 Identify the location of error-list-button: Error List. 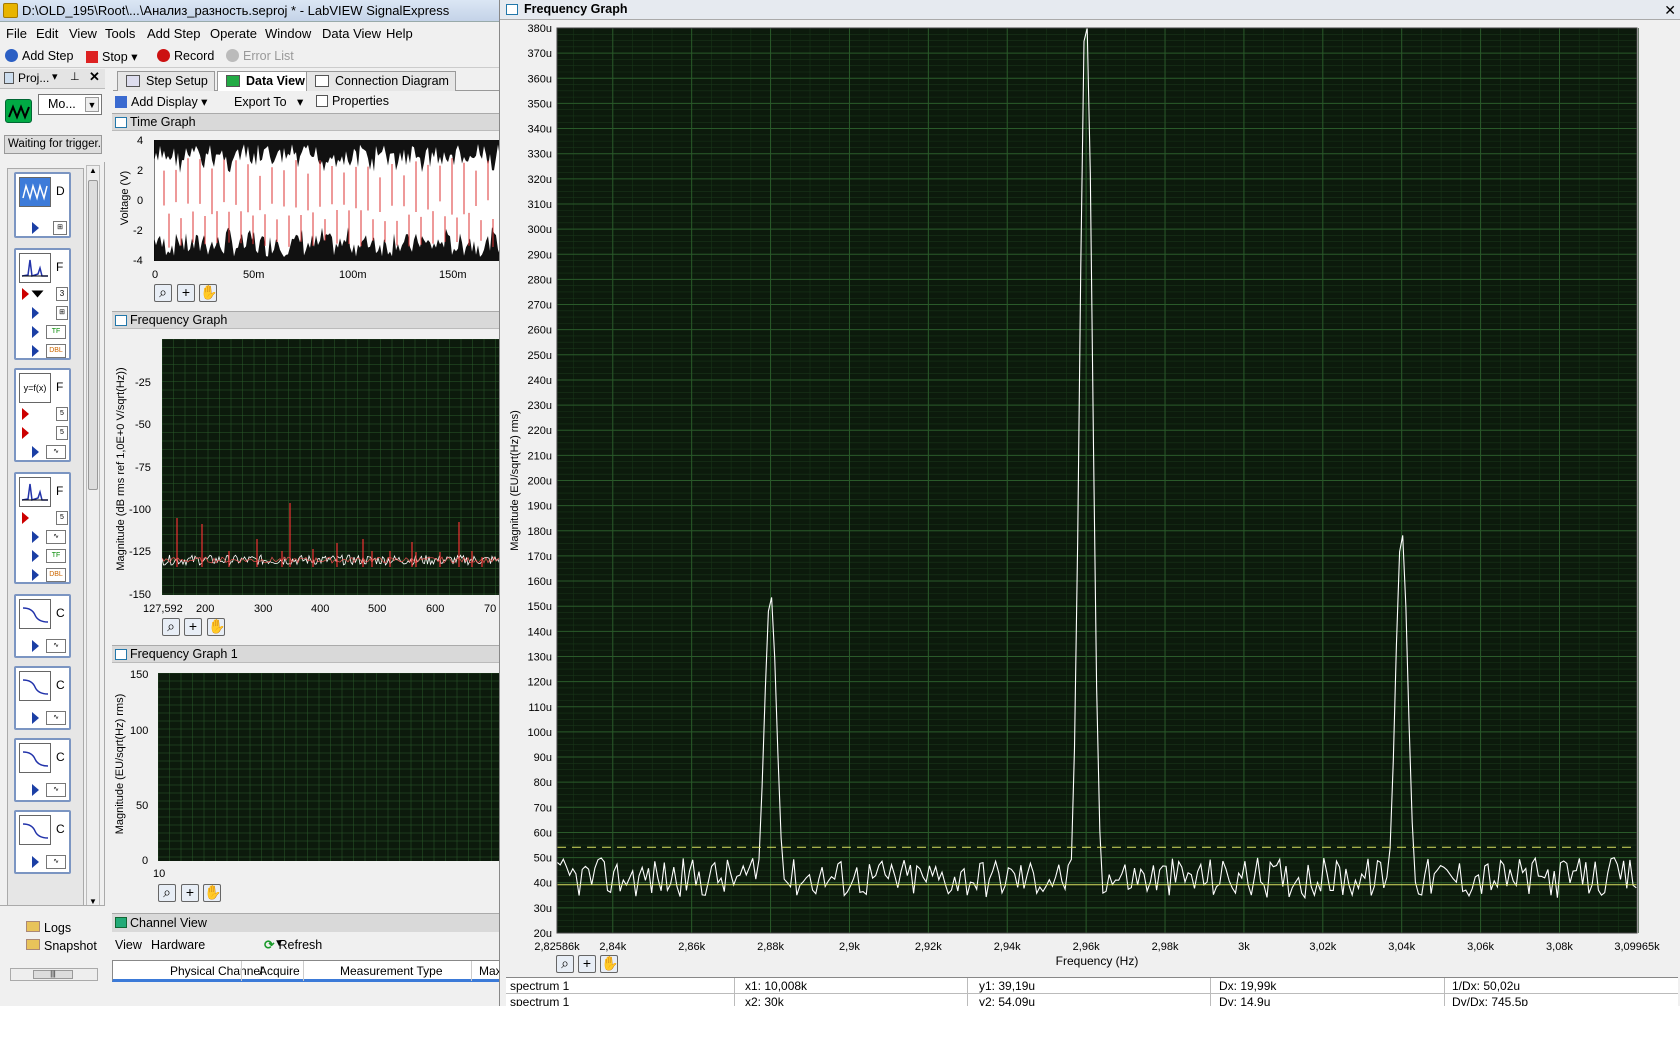
(260, 56).